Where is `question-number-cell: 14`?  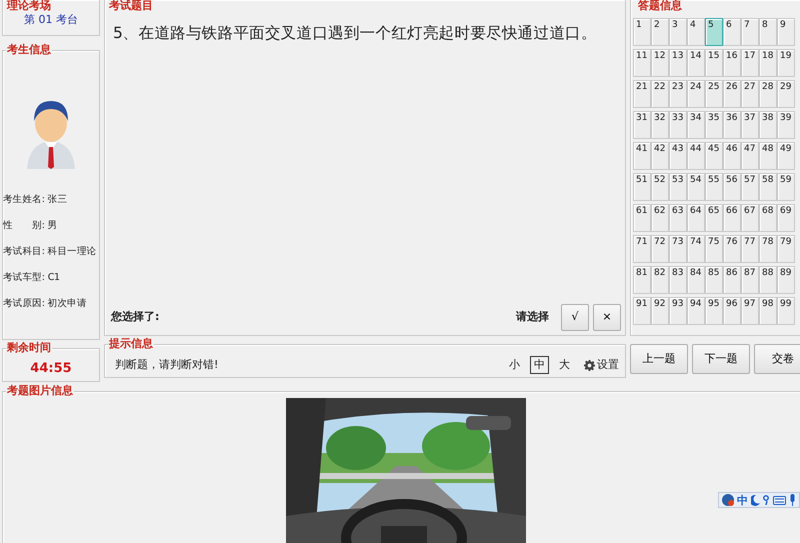 question-number-cell: 14 is located at coordinates (696, 63).